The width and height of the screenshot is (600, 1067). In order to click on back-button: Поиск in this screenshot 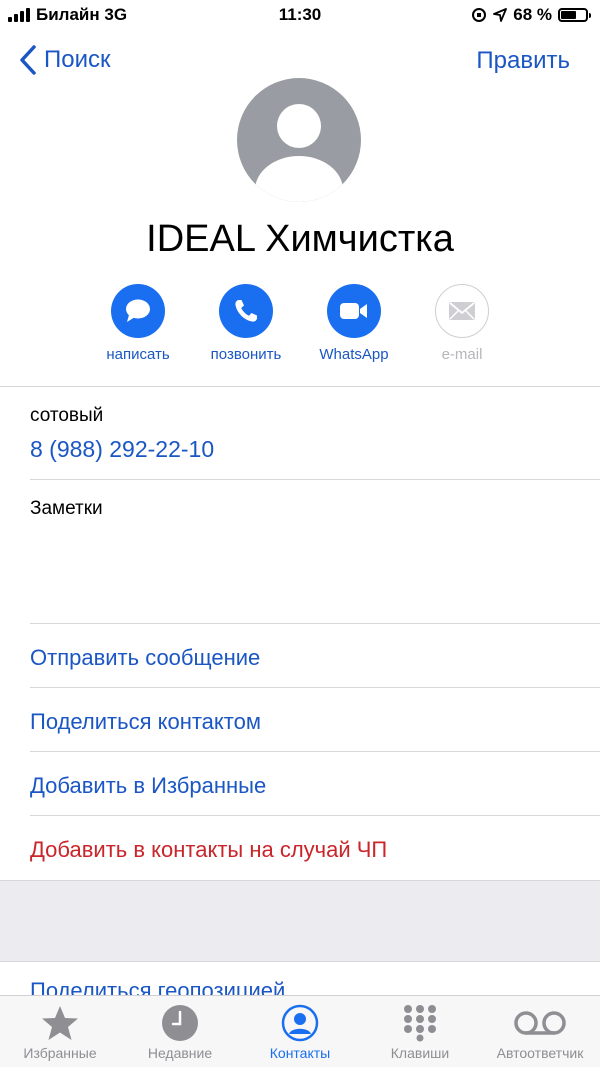, I will do `click(64, 60)`.